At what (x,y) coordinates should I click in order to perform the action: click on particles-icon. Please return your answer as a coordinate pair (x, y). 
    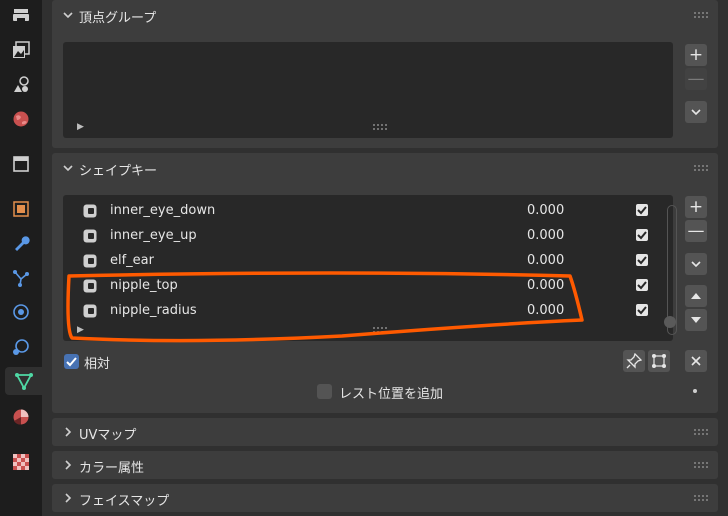
    Looking at the image, I should click on (21, 278).